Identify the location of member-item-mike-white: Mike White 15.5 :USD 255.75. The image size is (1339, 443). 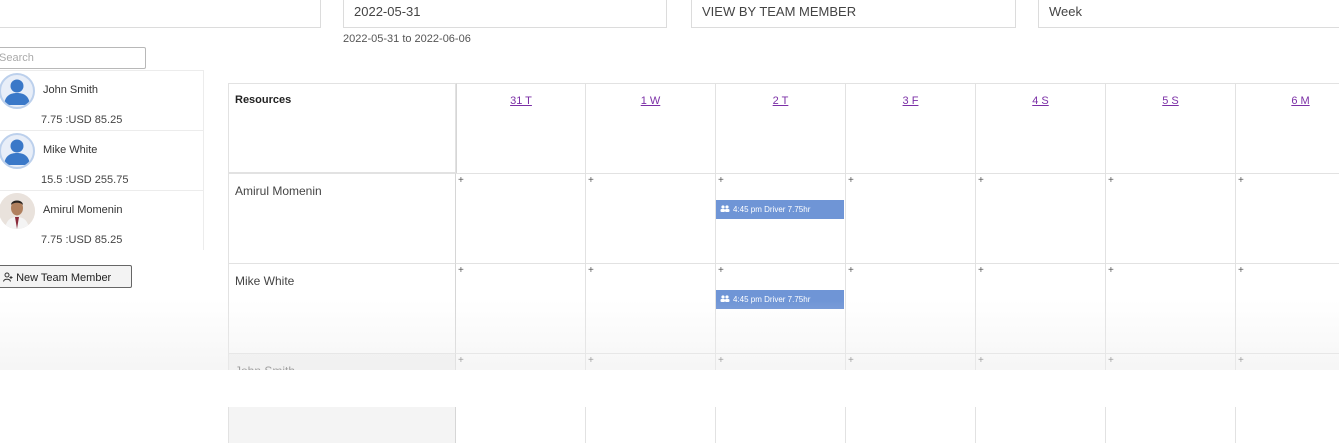
(102, 160).